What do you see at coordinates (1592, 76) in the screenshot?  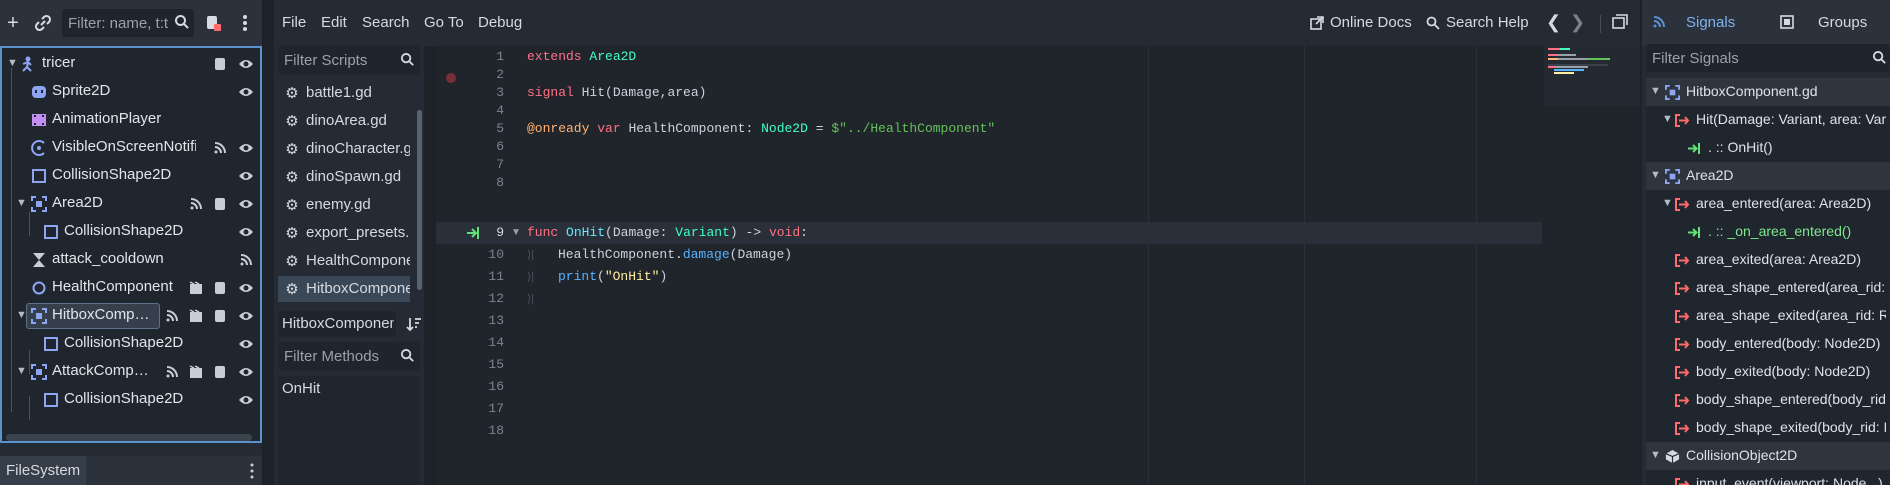 I see `code-minimap` at bounding box center [1592, 76].